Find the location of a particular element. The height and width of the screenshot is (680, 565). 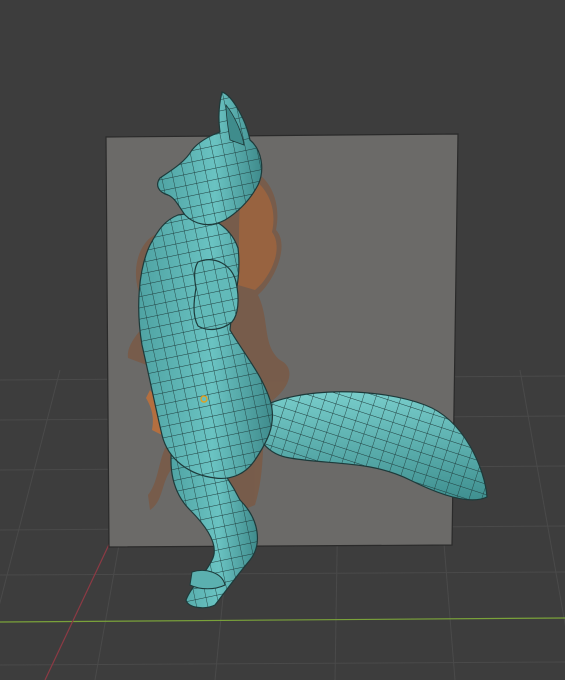

x-axis-line is located at coordinates (282, 620).